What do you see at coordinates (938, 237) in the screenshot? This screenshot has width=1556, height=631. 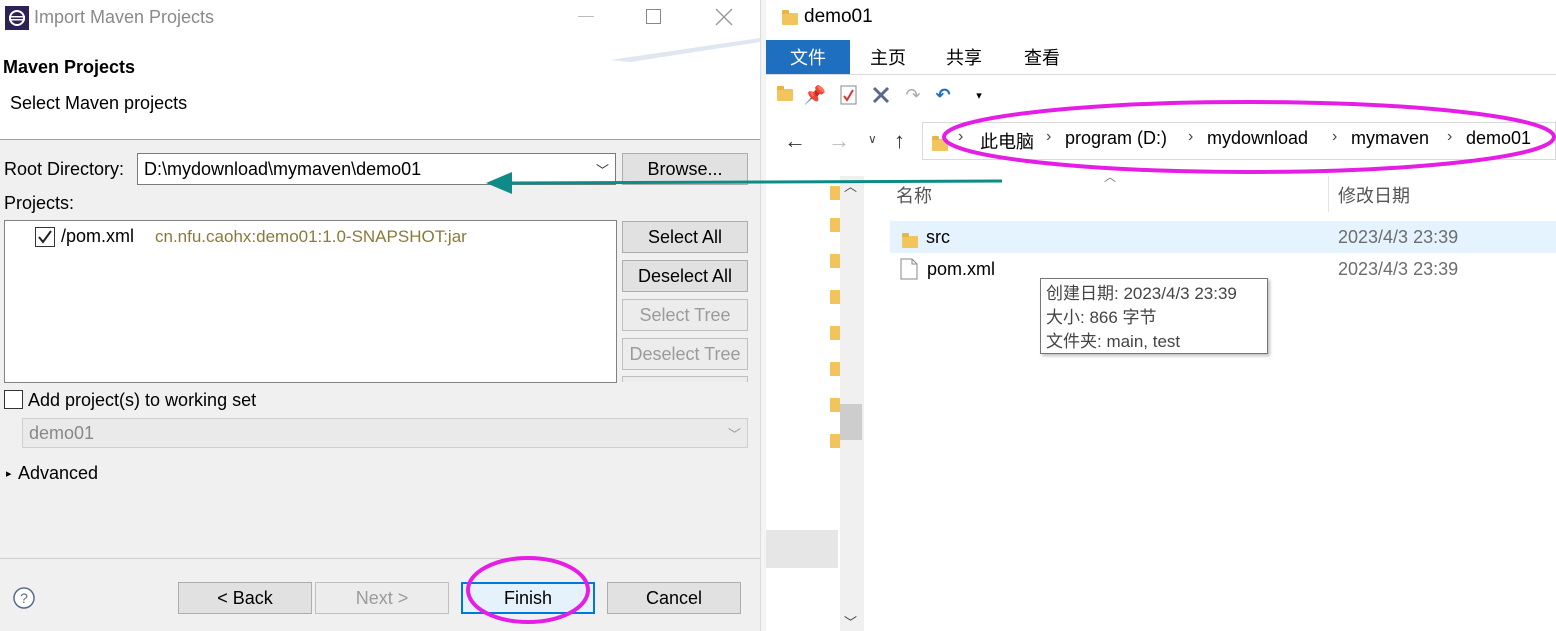 I see `file-name: src` at bounding box center [938, 237].